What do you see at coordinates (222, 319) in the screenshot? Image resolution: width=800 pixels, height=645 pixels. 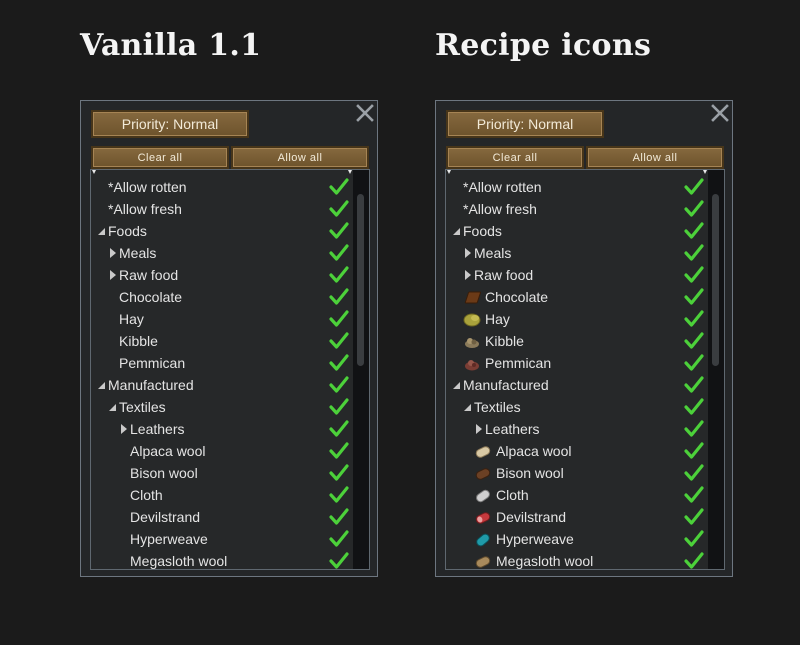 I see `filter-row-hay: Hay` at bounding box center [222, 319].